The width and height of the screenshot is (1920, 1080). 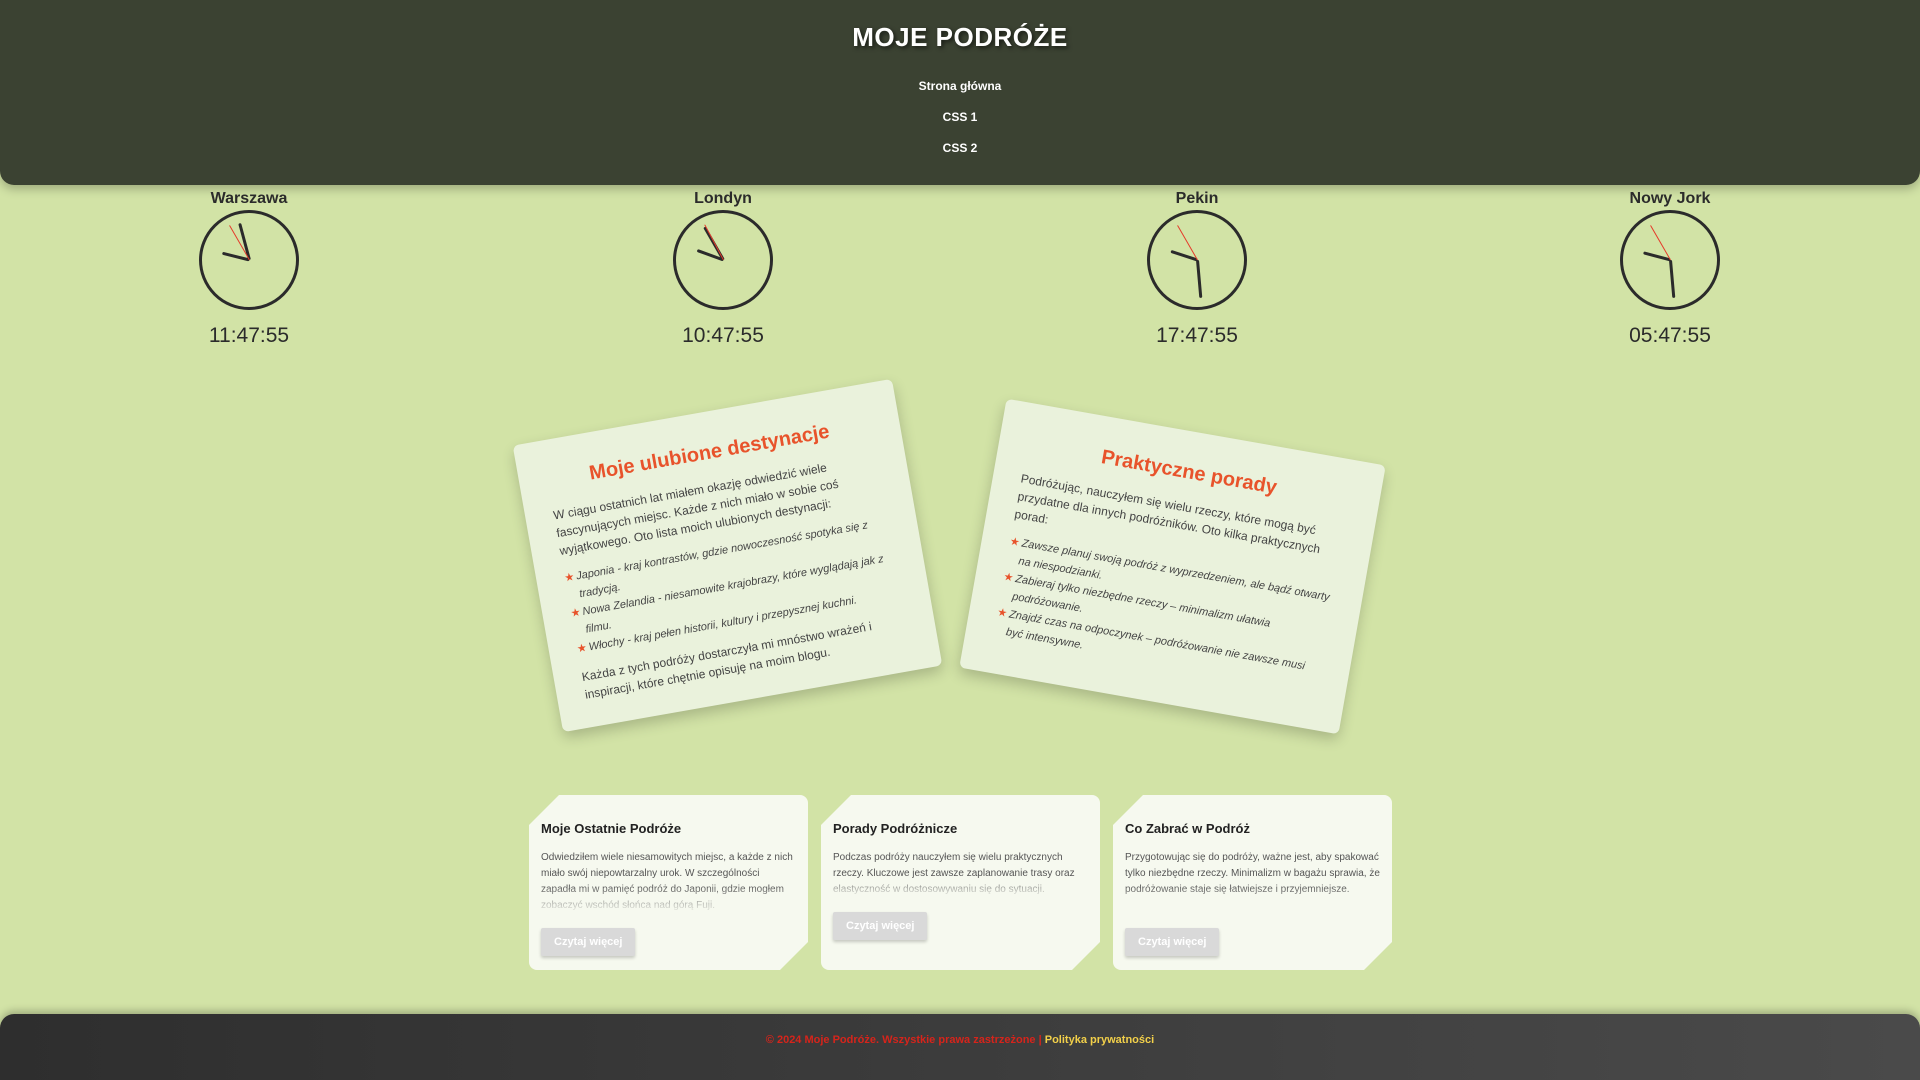 What do you see at coordinates (1670, 198) in the screenshot?
I see `clock-city: Nowy Jork` at bounding box center [1670, 198].